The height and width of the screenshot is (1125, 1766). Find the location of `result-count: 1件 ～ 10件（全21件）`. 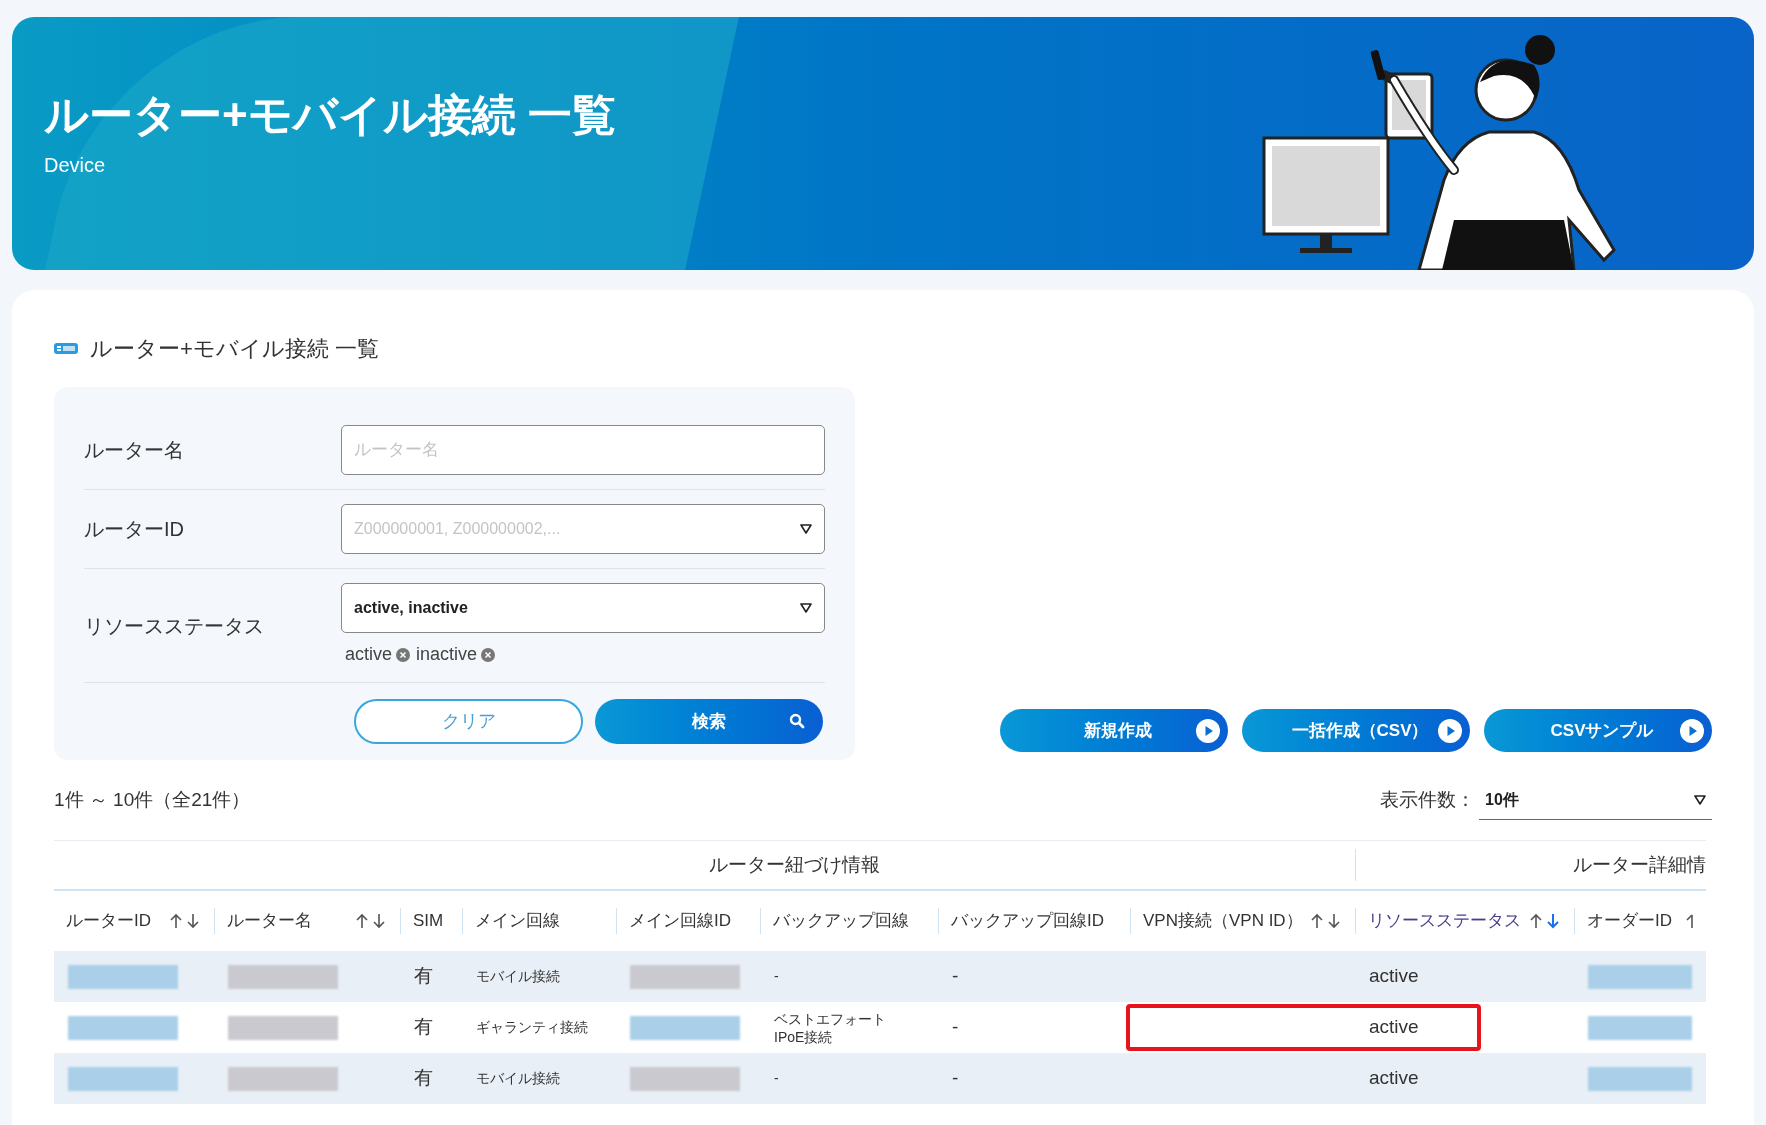

result-count: 1件 ～ 10件（全21件） is located at coordinates (152, 799).